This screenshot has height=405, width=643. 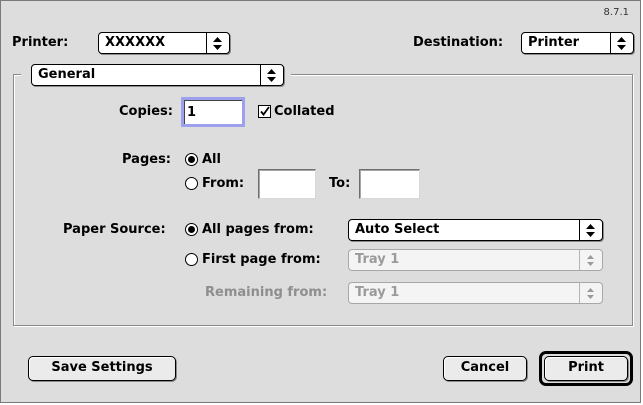 I want to click on remaining-from-value: Tray 1, so click(x=377, y=292).